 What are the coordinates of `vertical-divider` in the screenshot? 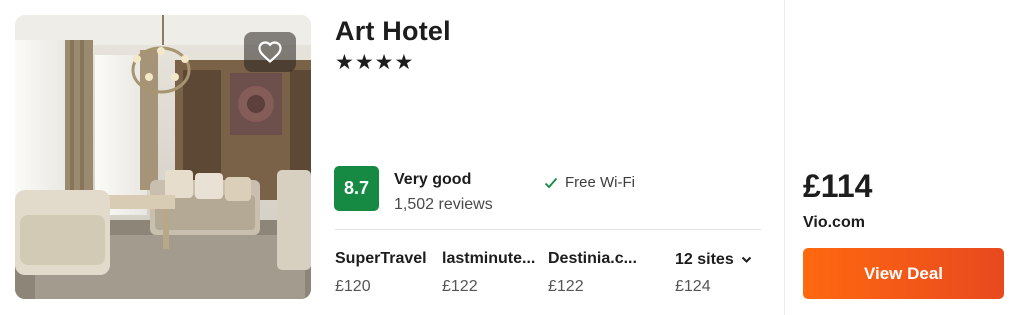 It's located at (784, 157).